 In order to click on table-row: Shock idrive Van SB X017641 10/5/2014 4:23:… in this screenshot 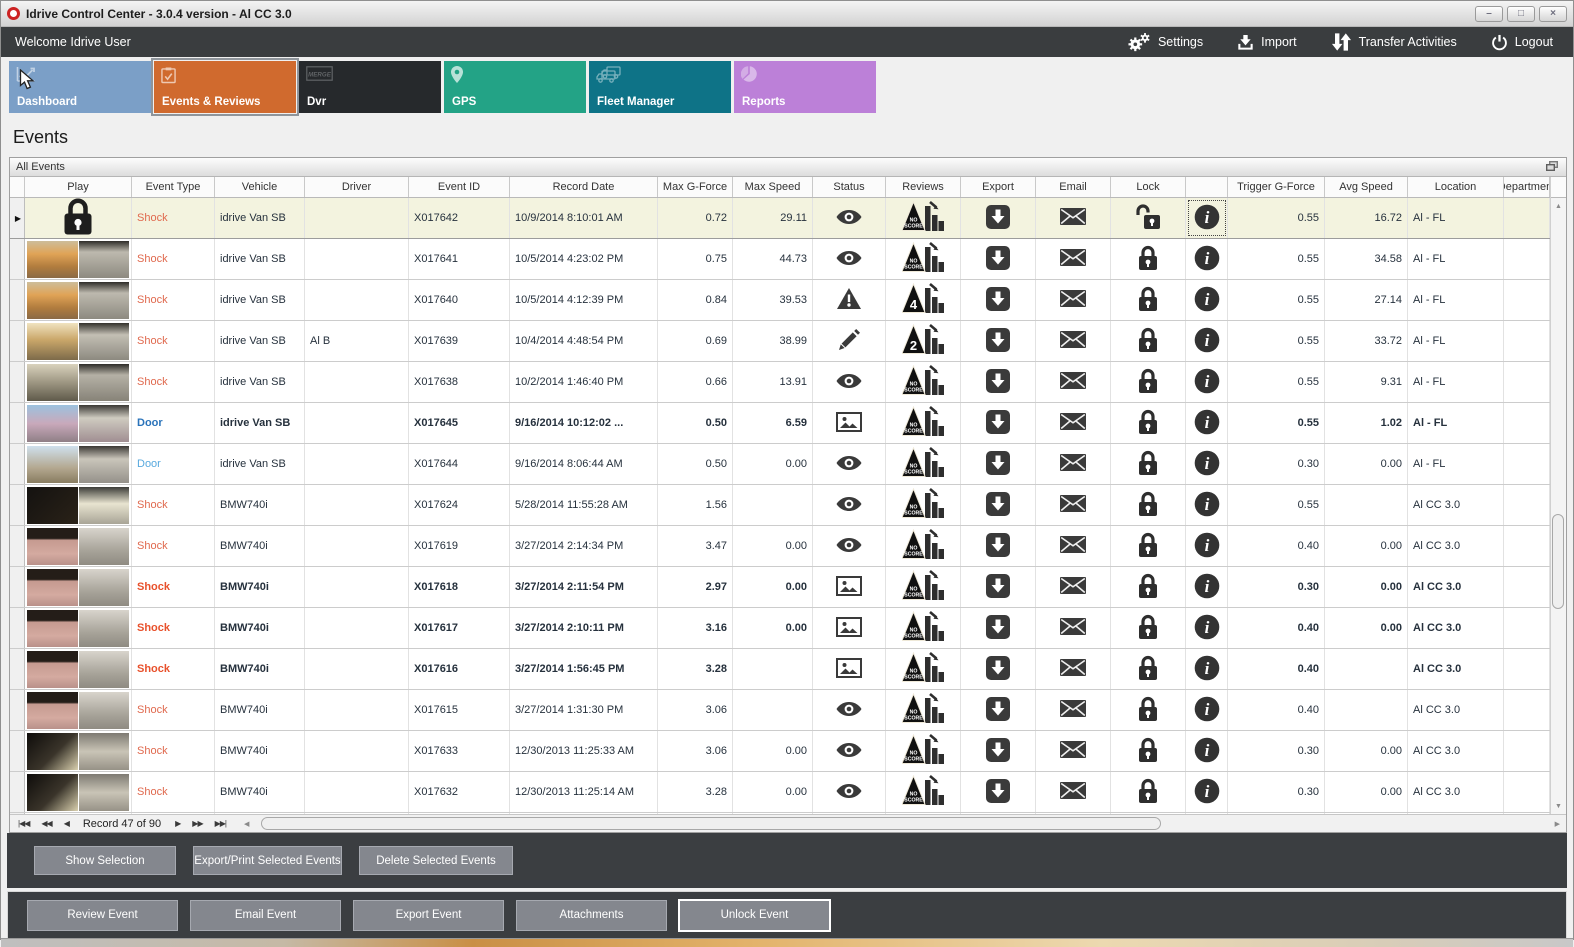, I will do `click(780, 259)`.